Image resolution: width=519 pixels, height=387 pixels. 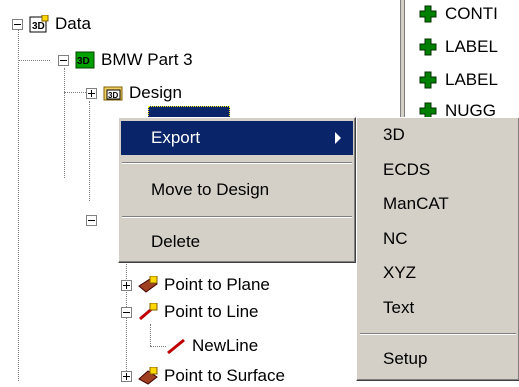 What do you see at coordinates (394, 134) in the screenshot?
I see `menu-item-label: 3D` at bounding box center [394, 134].